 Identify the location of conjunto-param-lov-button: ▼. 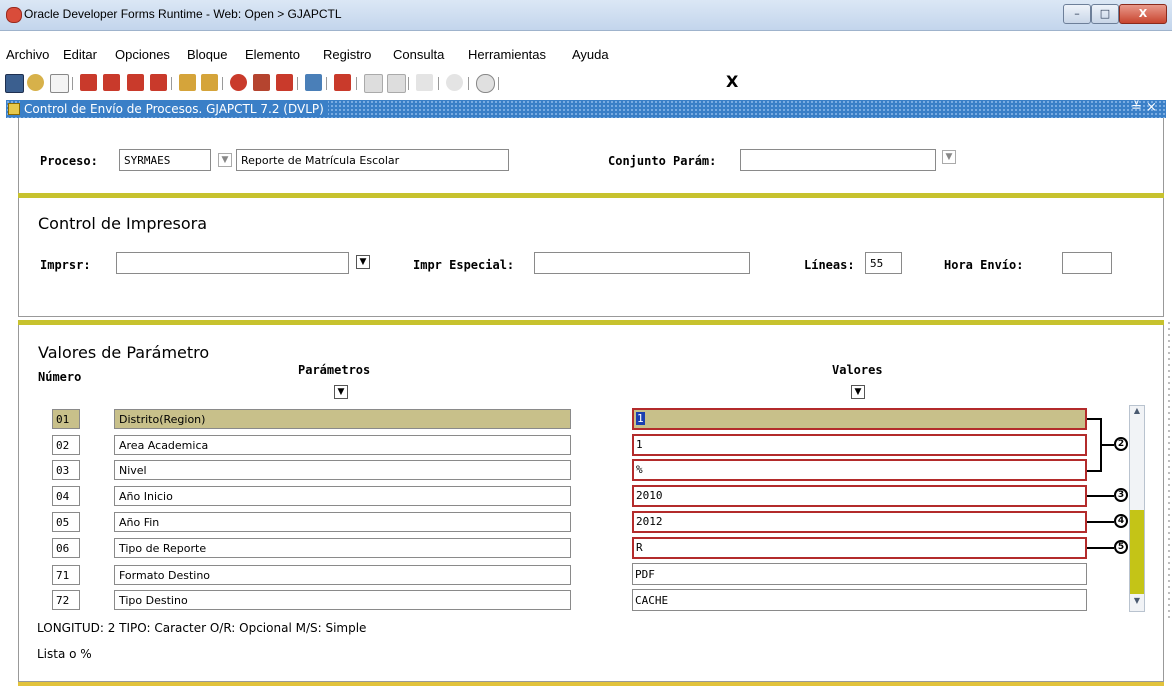
(949, 157).